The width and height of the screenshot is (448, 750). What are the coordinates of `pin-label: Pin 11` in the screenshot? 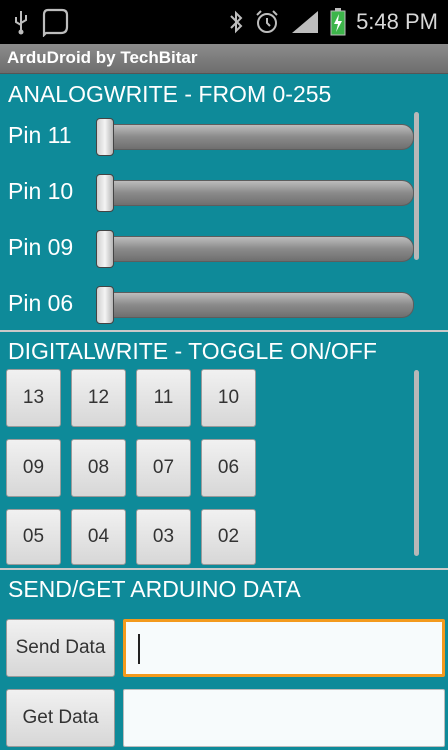 It's located at (40, 135).